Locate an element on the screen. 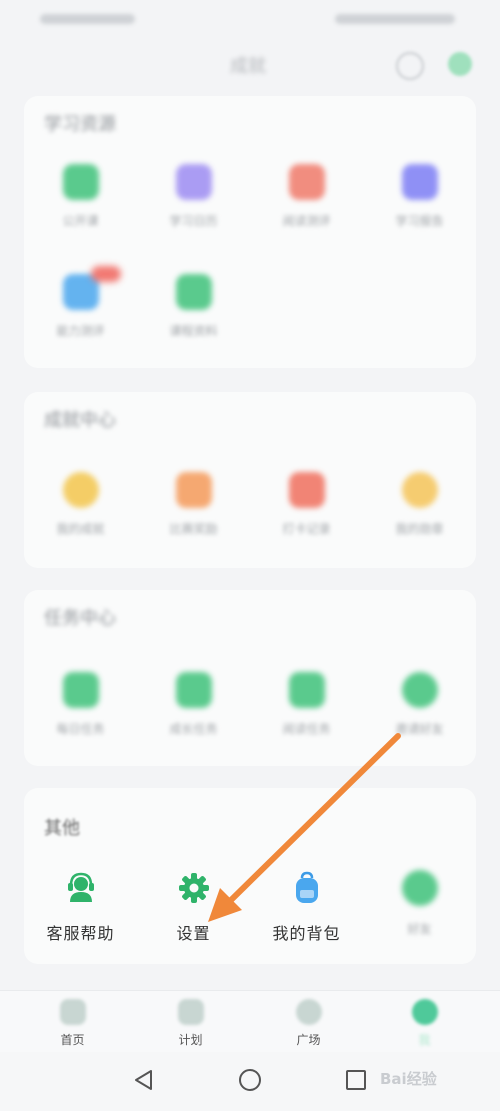 Image resolution: width=500 pixels, height=1111 pixels. section-card-tasks: 任务中心 每日任务 成长任务 阅读任务 邀请好友 is located at coordinates (250, 678).